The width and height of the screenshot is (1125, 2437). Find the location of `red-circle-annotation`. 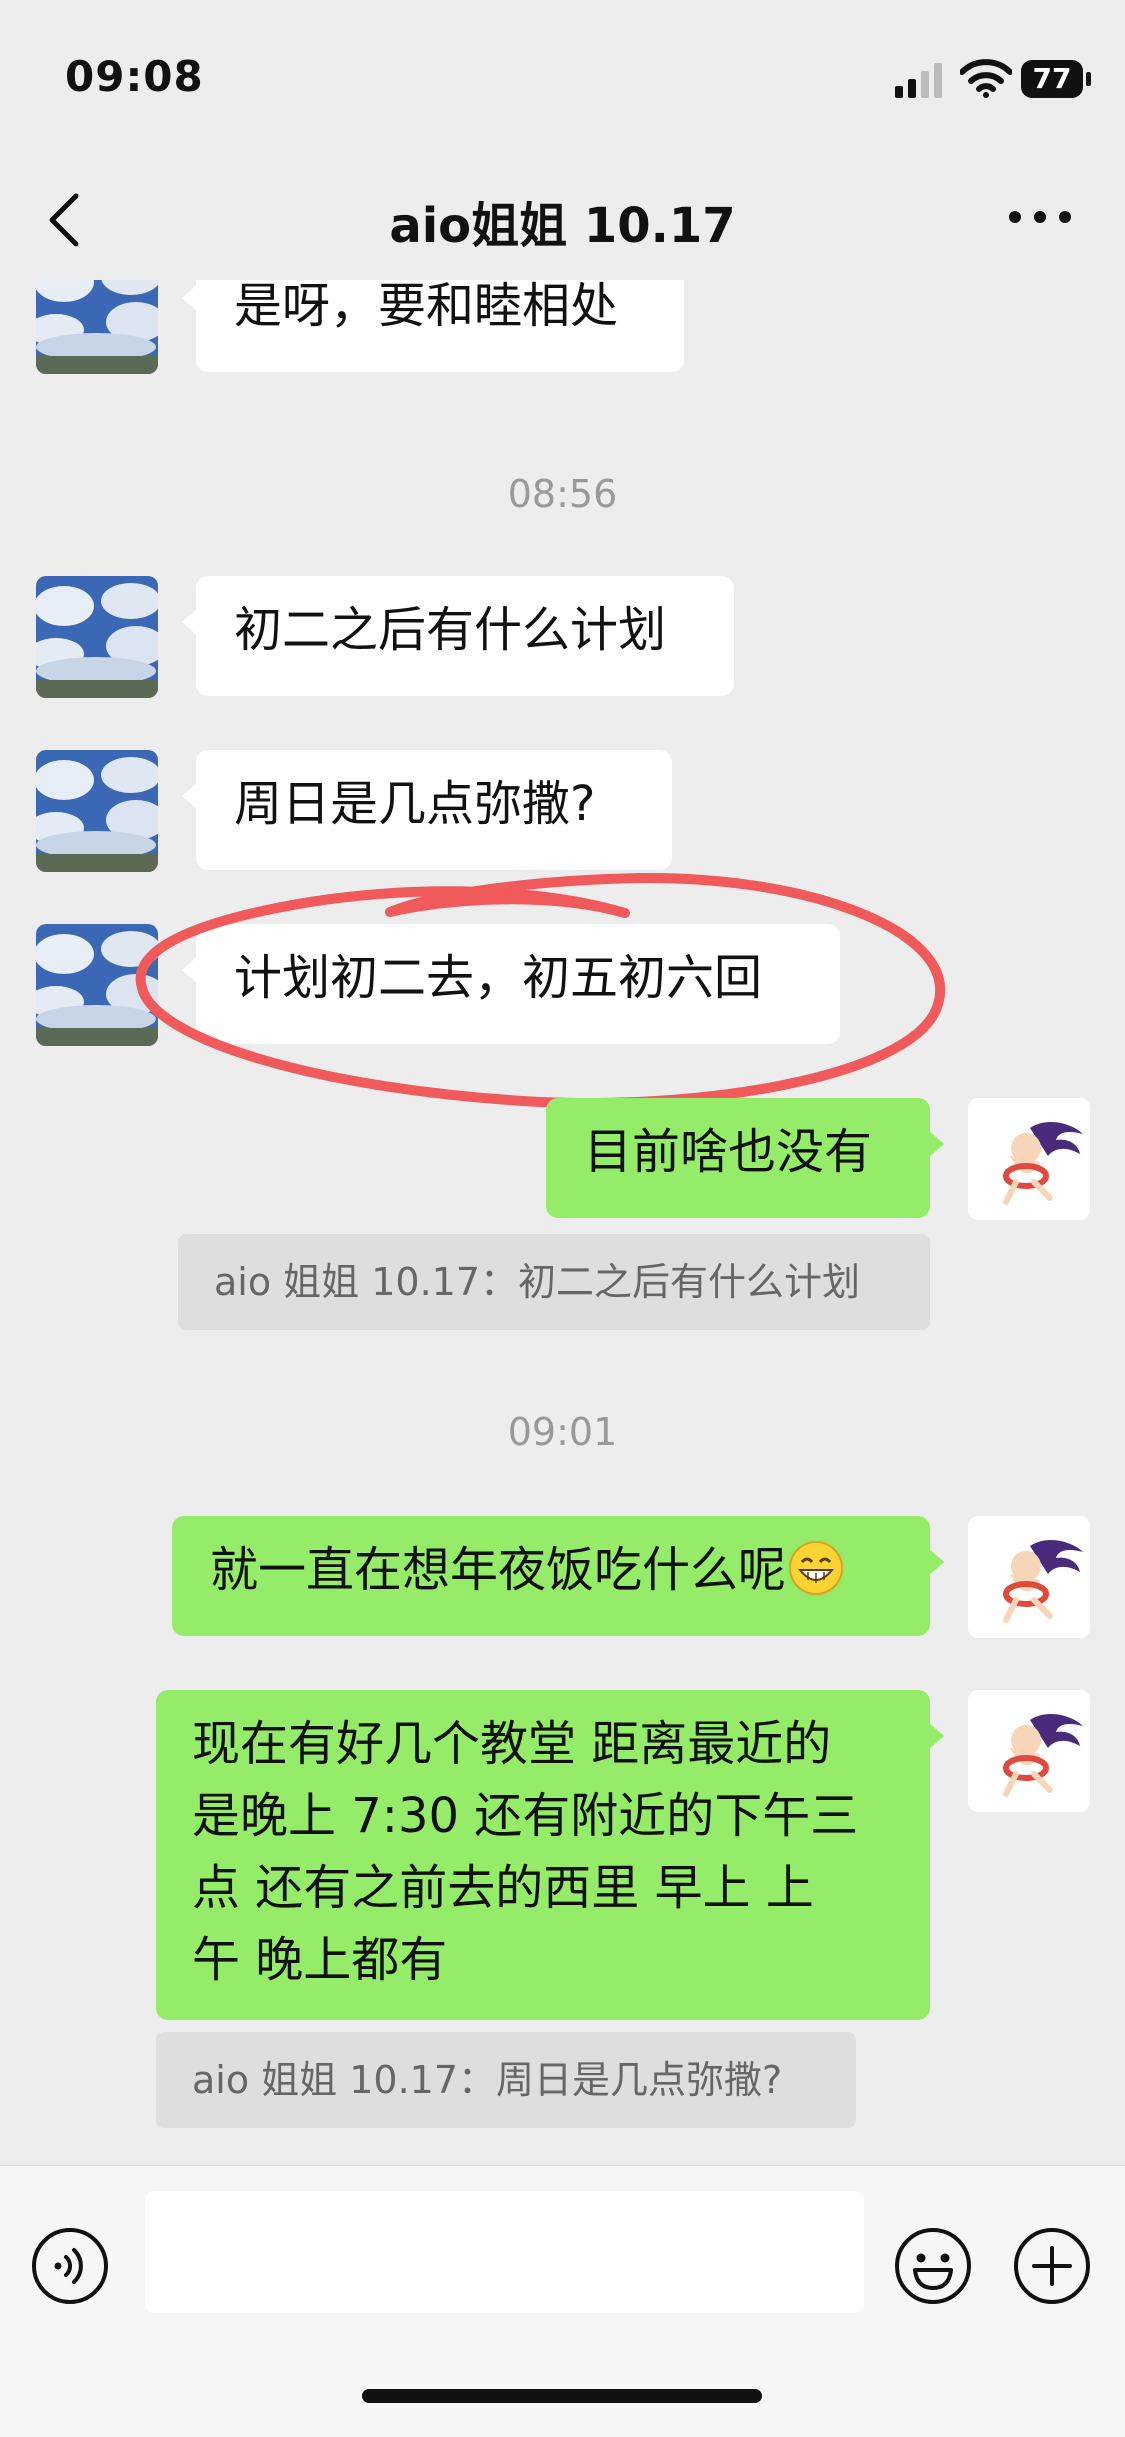

red-circle-annotation is located at coordinates (540, 990).